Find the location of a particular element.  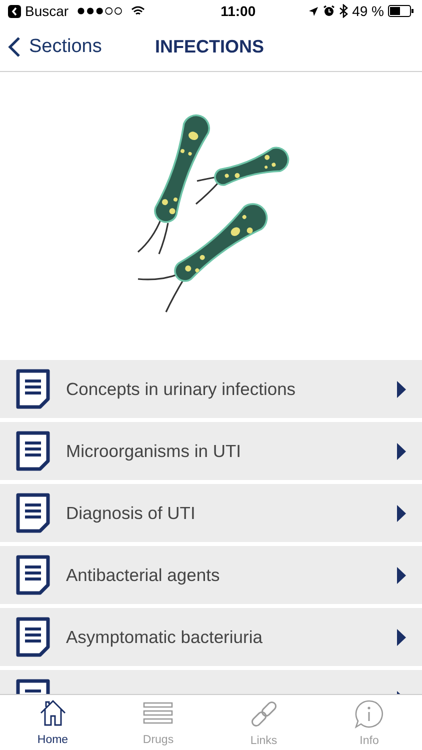

info-bubble-icon is located at coordinates (369, 714).